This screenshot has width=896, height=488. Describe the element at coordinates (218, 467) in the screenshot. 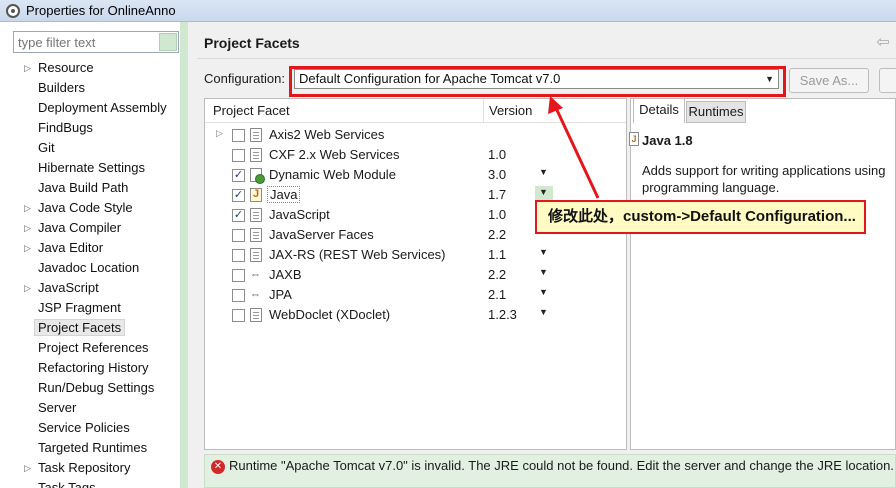

I see `error-icon: ✕` at that location.